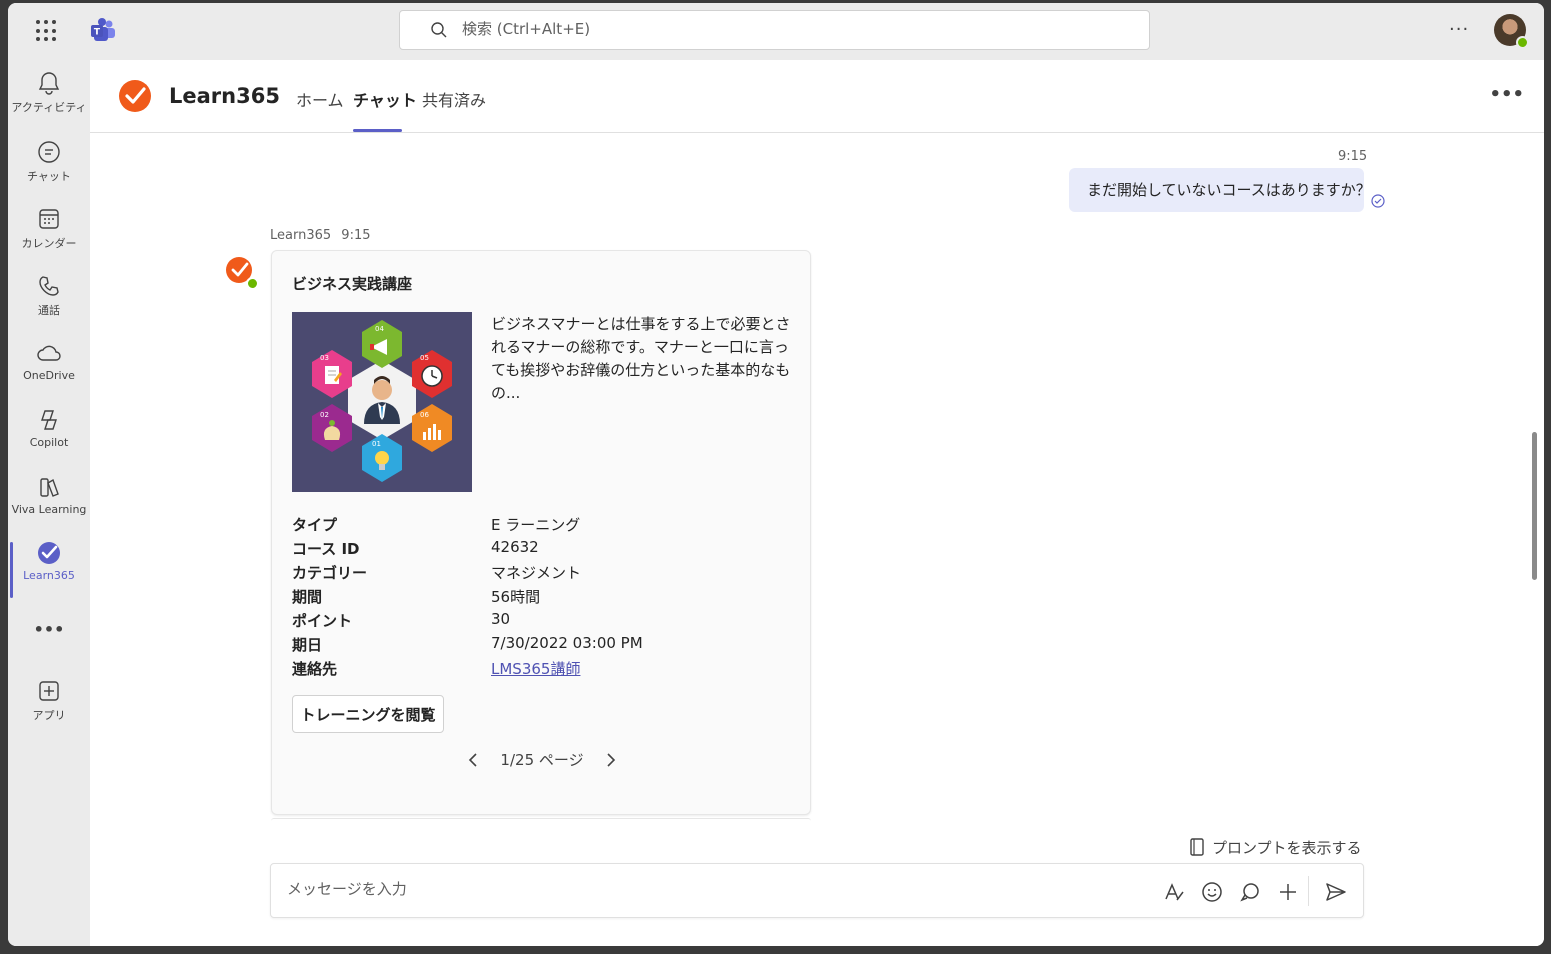  What do you see at coordinates (224, 96) in the screenshot?
I see `app-title: Learn365` at bounding box center [224, 96].